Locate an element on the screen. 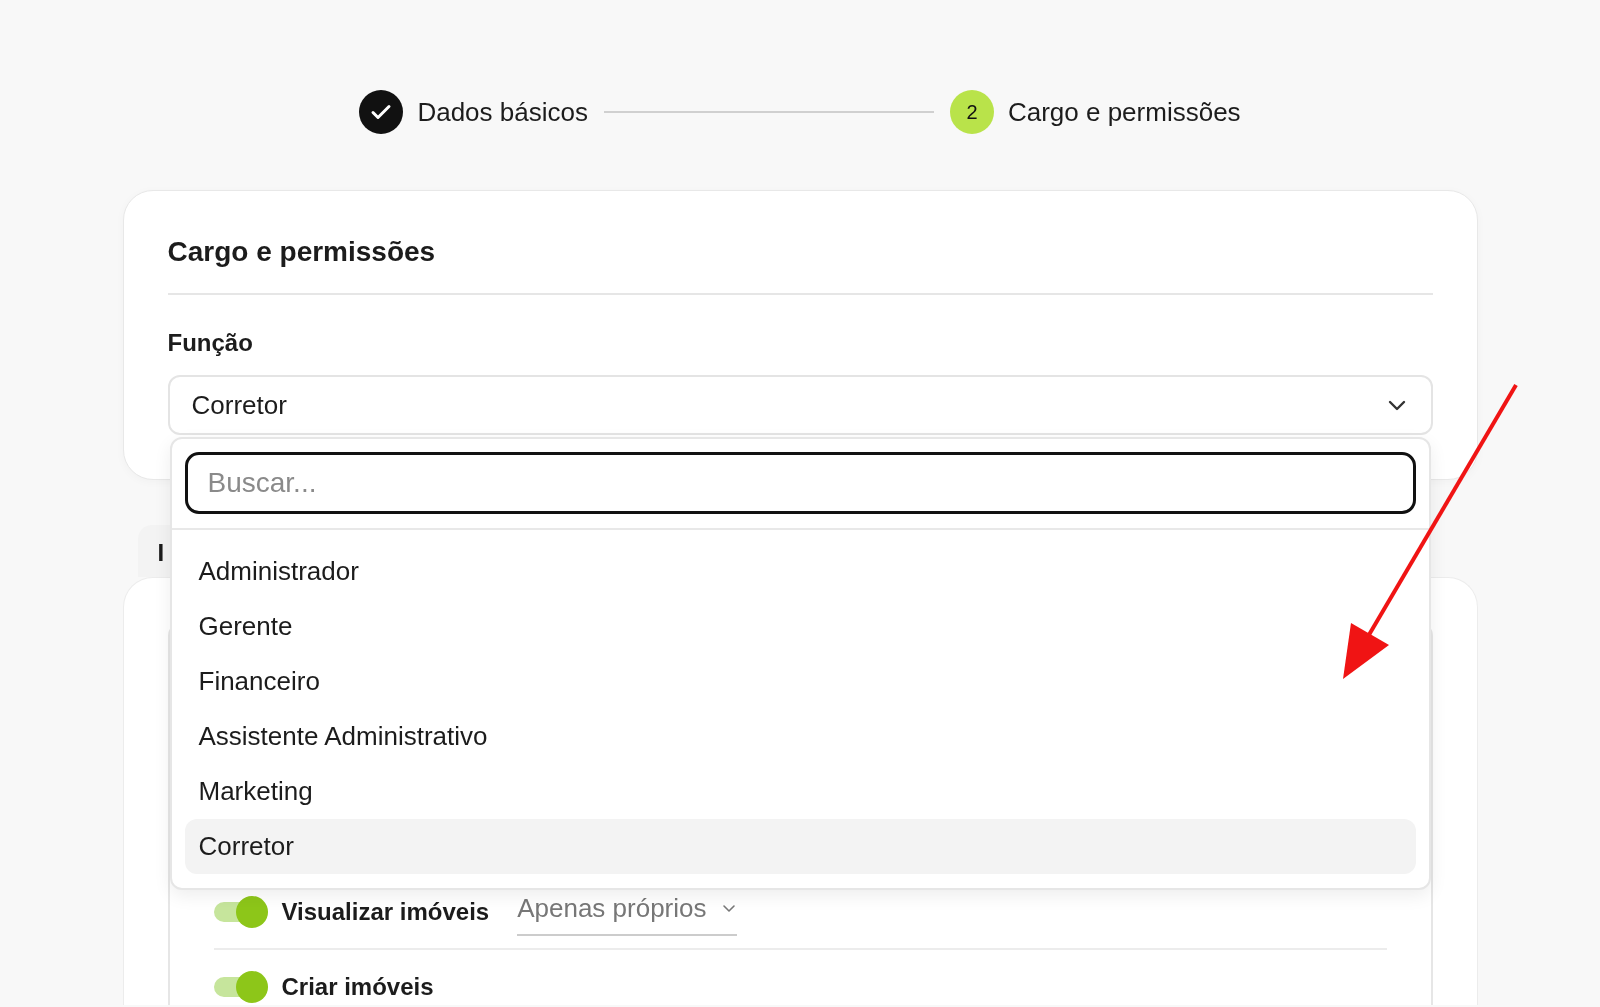 The width and height of the screenshot is (1600, 1007). field-label: Função is located at coordinates (210, 343).